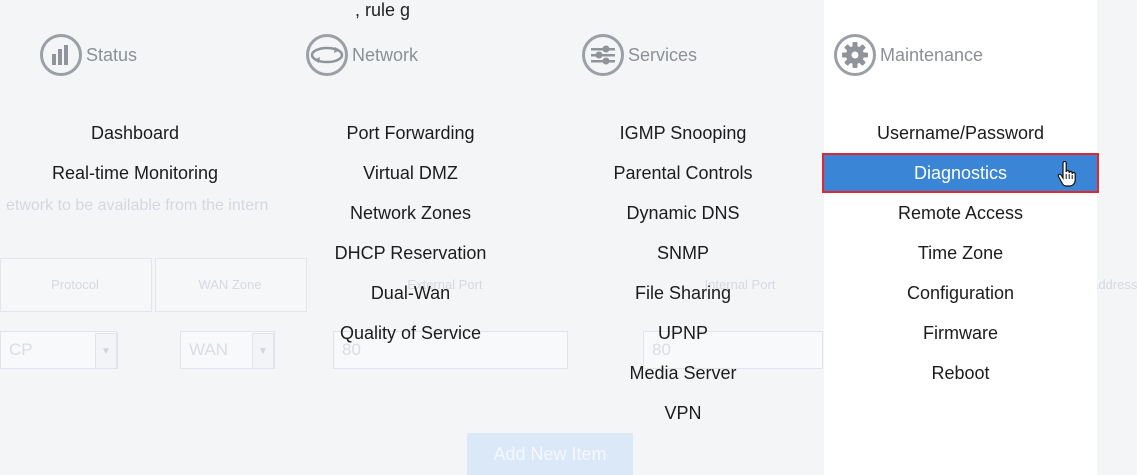  I want to click on menu-header-network: Network, so click(362, 55).